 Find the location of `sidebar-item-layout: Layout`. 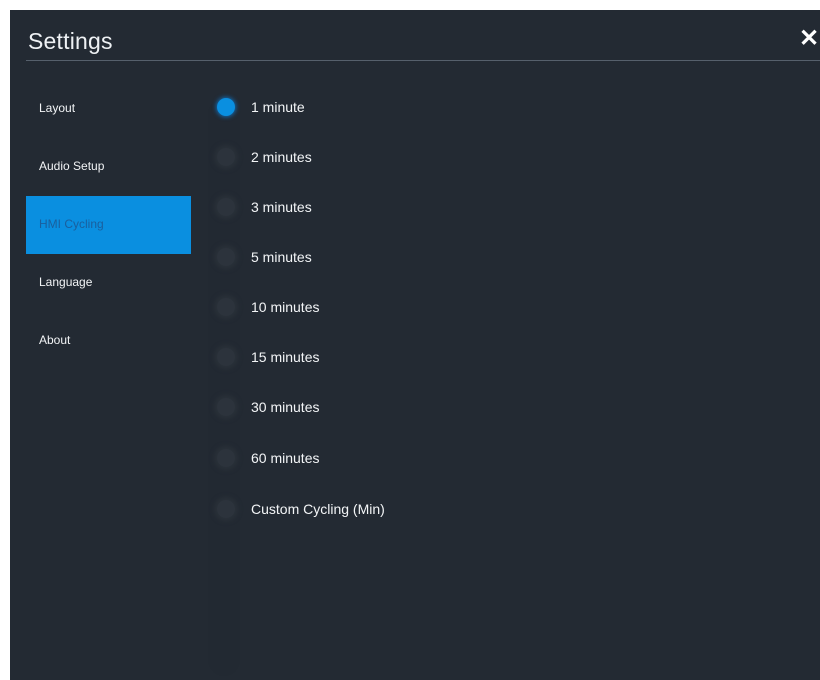

sidebar-item-layout: Layout is located at coordinates (108, 109).